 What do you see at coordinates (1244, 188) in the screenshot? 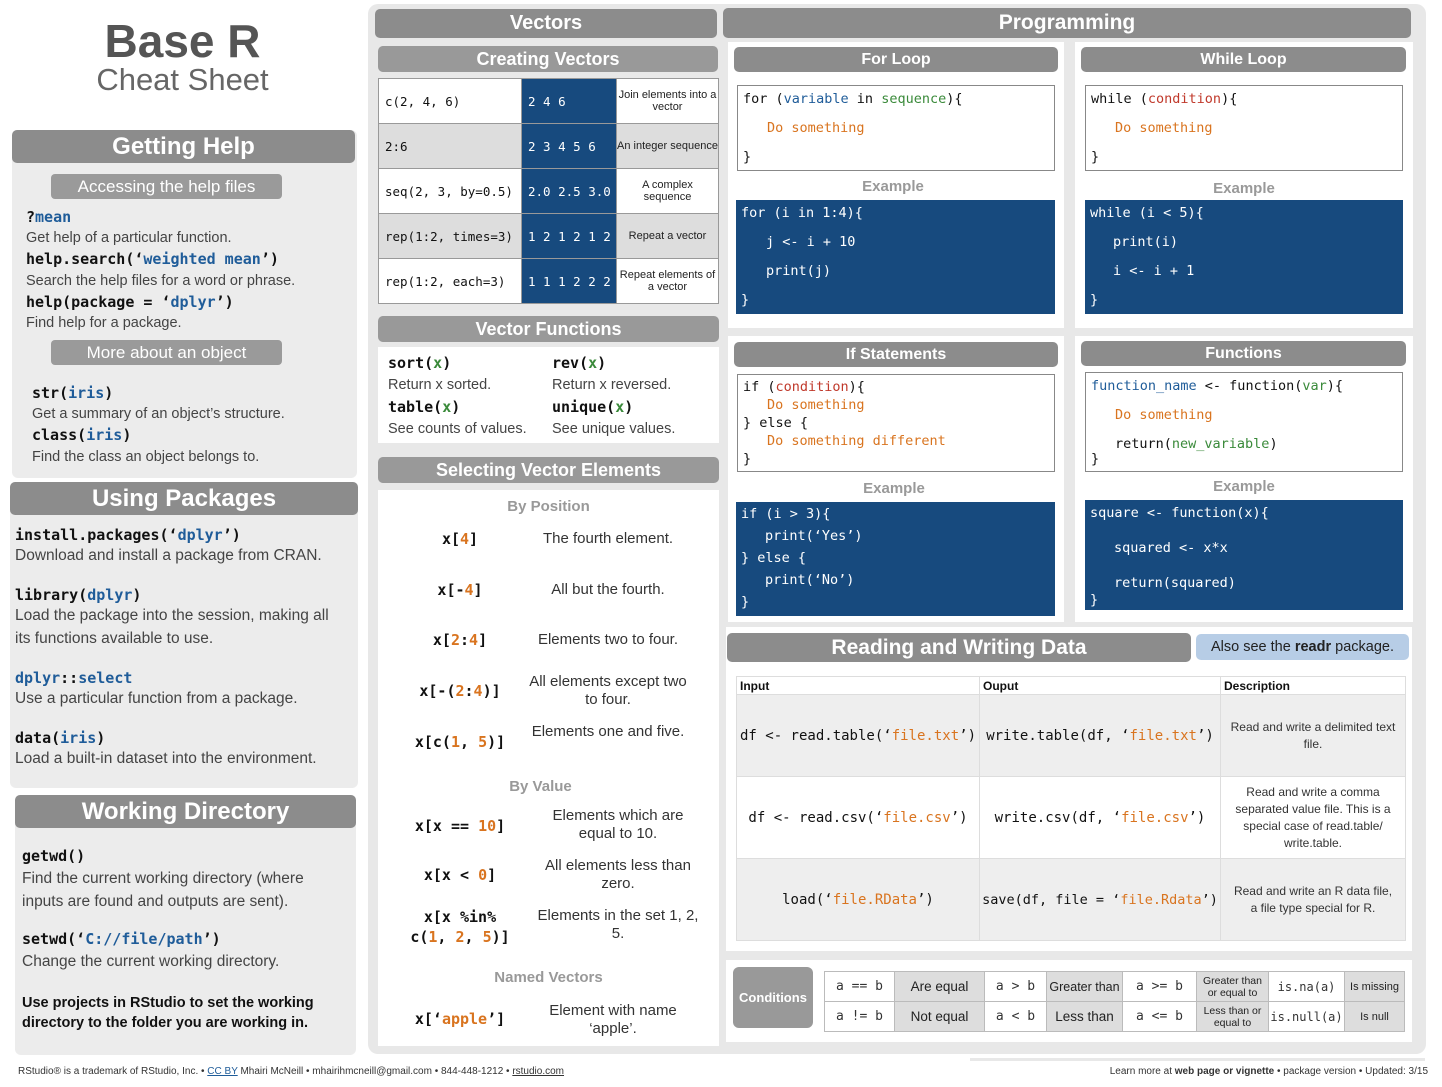
I see `while-loop-example-label: Example` at bounding box center [1244, 188].